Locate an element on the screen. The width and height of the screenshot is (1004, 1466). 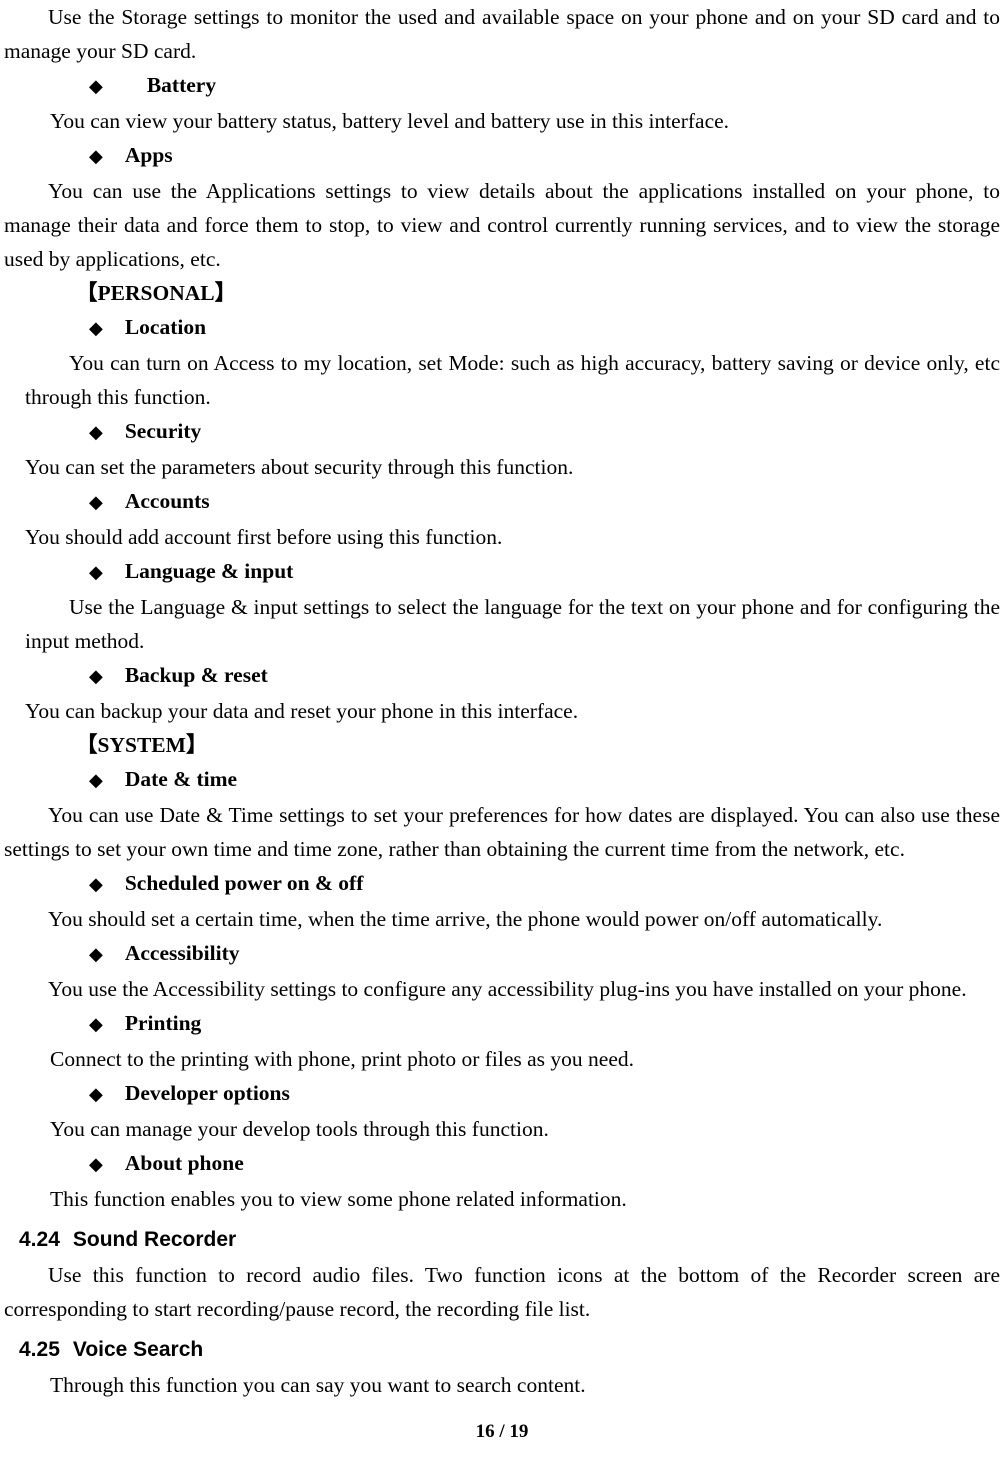
bullet-heading-security: ◆ Security is located at coordinates (502, 432).